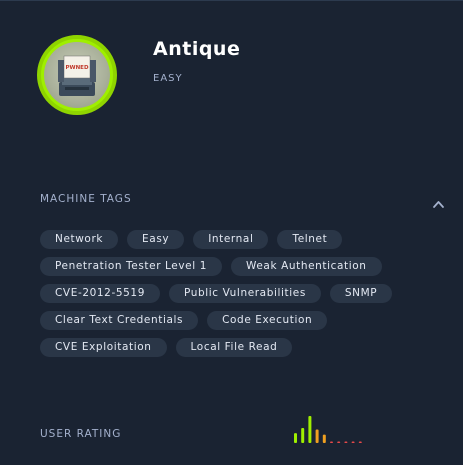  I want to click on avatar-label: PWNED, so click(76, 68).